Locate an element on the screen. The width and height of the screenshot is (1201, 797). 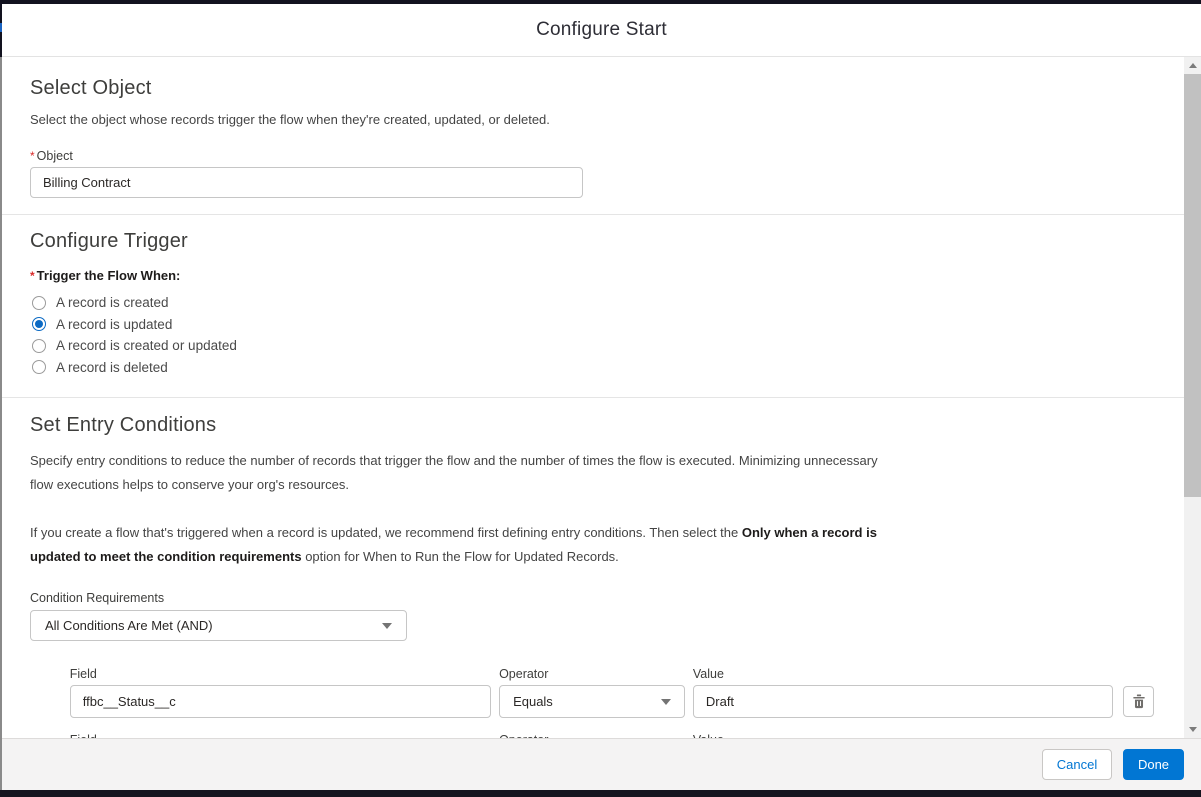
modal-footer: Cancel Done is located at coordinates (601, 764).